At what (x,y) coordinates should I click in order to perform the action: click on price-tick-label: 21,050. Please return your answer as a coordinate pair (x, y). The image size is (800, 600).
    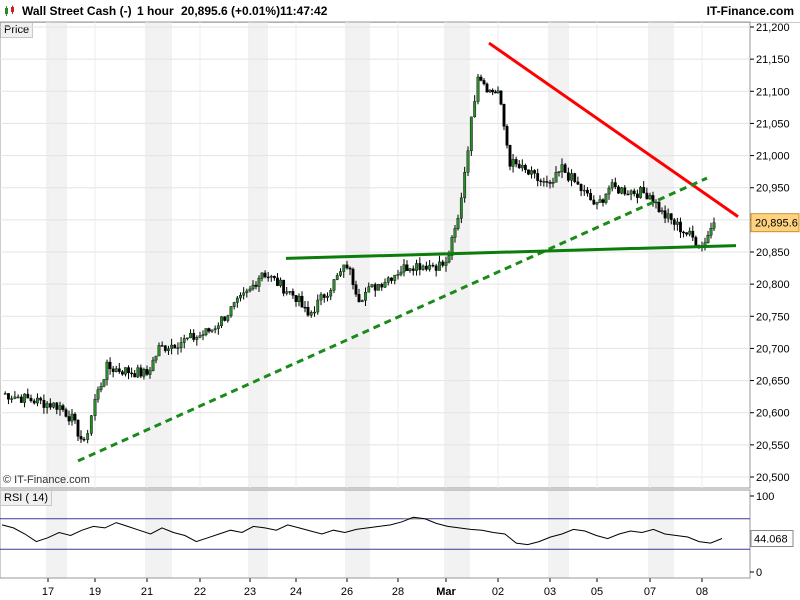
    Looking at the image, I should click on (773, 124).